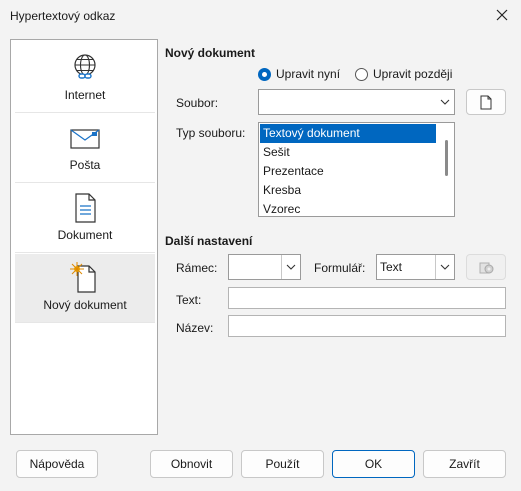 The width and height of the screenshot is (521, 491). Describe the element at coordinates (348, 171) in the screenshot. I see `list-item: Prezentace` at that location.